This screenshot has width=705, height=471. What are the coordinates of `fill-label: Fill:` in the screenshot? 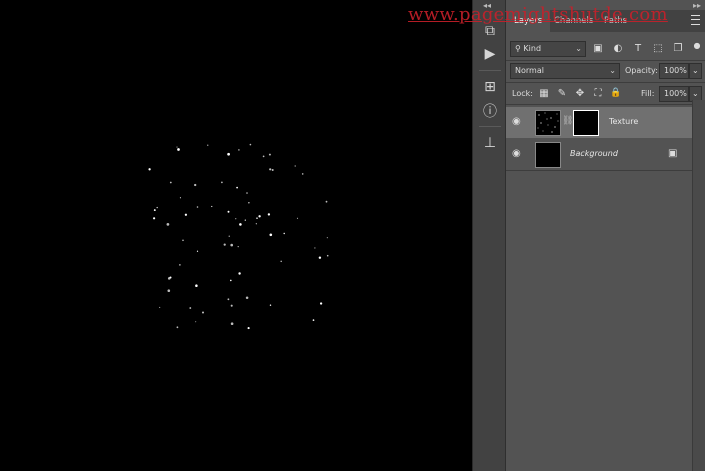 It's located at (648, 93).